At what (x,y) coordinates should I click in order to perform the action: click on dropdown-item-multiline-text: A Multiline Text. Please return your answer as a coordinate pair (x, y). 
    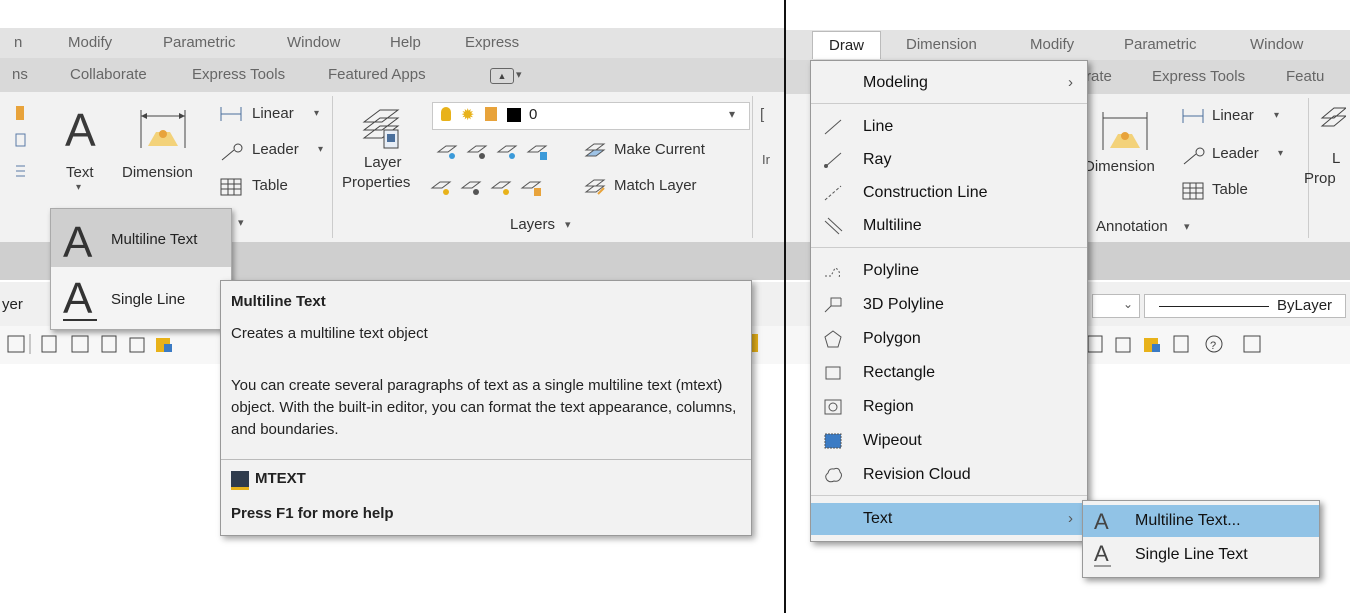
    Looking at the image, I should click on (141, 238).